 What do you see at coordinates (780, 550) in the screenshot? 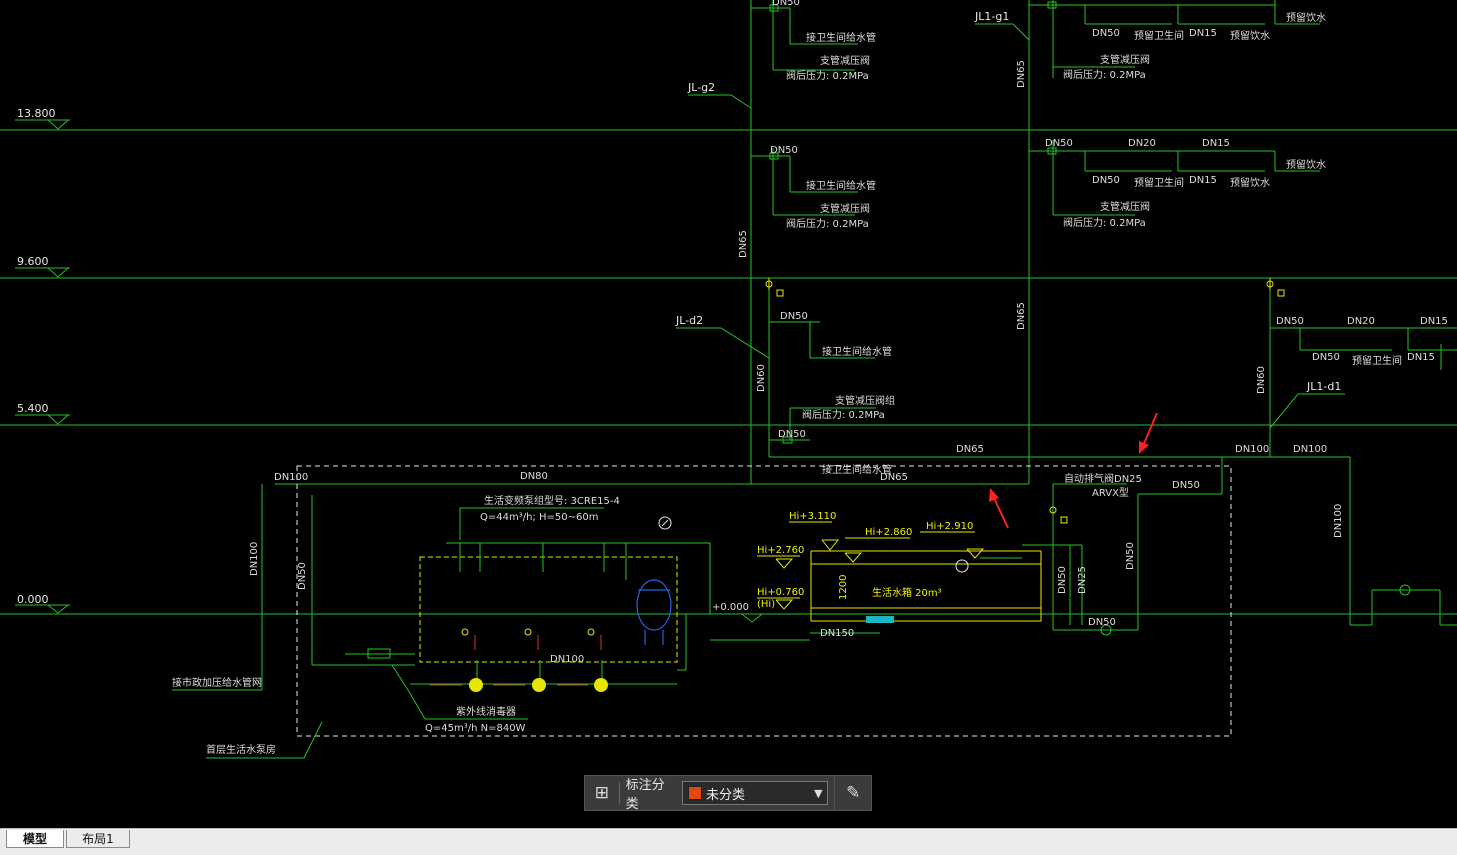
I see `level-label: Hi+2.760` at bounding box center [780, 550].